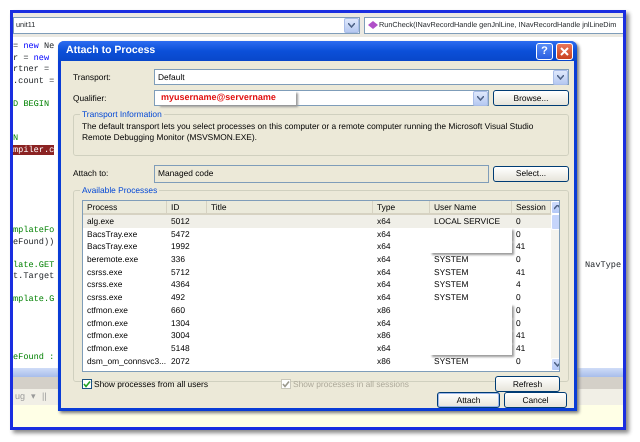 This screenshot has width=640, height=442. What do you see at coordinates (33, 265) in the screenshot?
I see `code-line: late.GET` at bounding box center [33, 265].